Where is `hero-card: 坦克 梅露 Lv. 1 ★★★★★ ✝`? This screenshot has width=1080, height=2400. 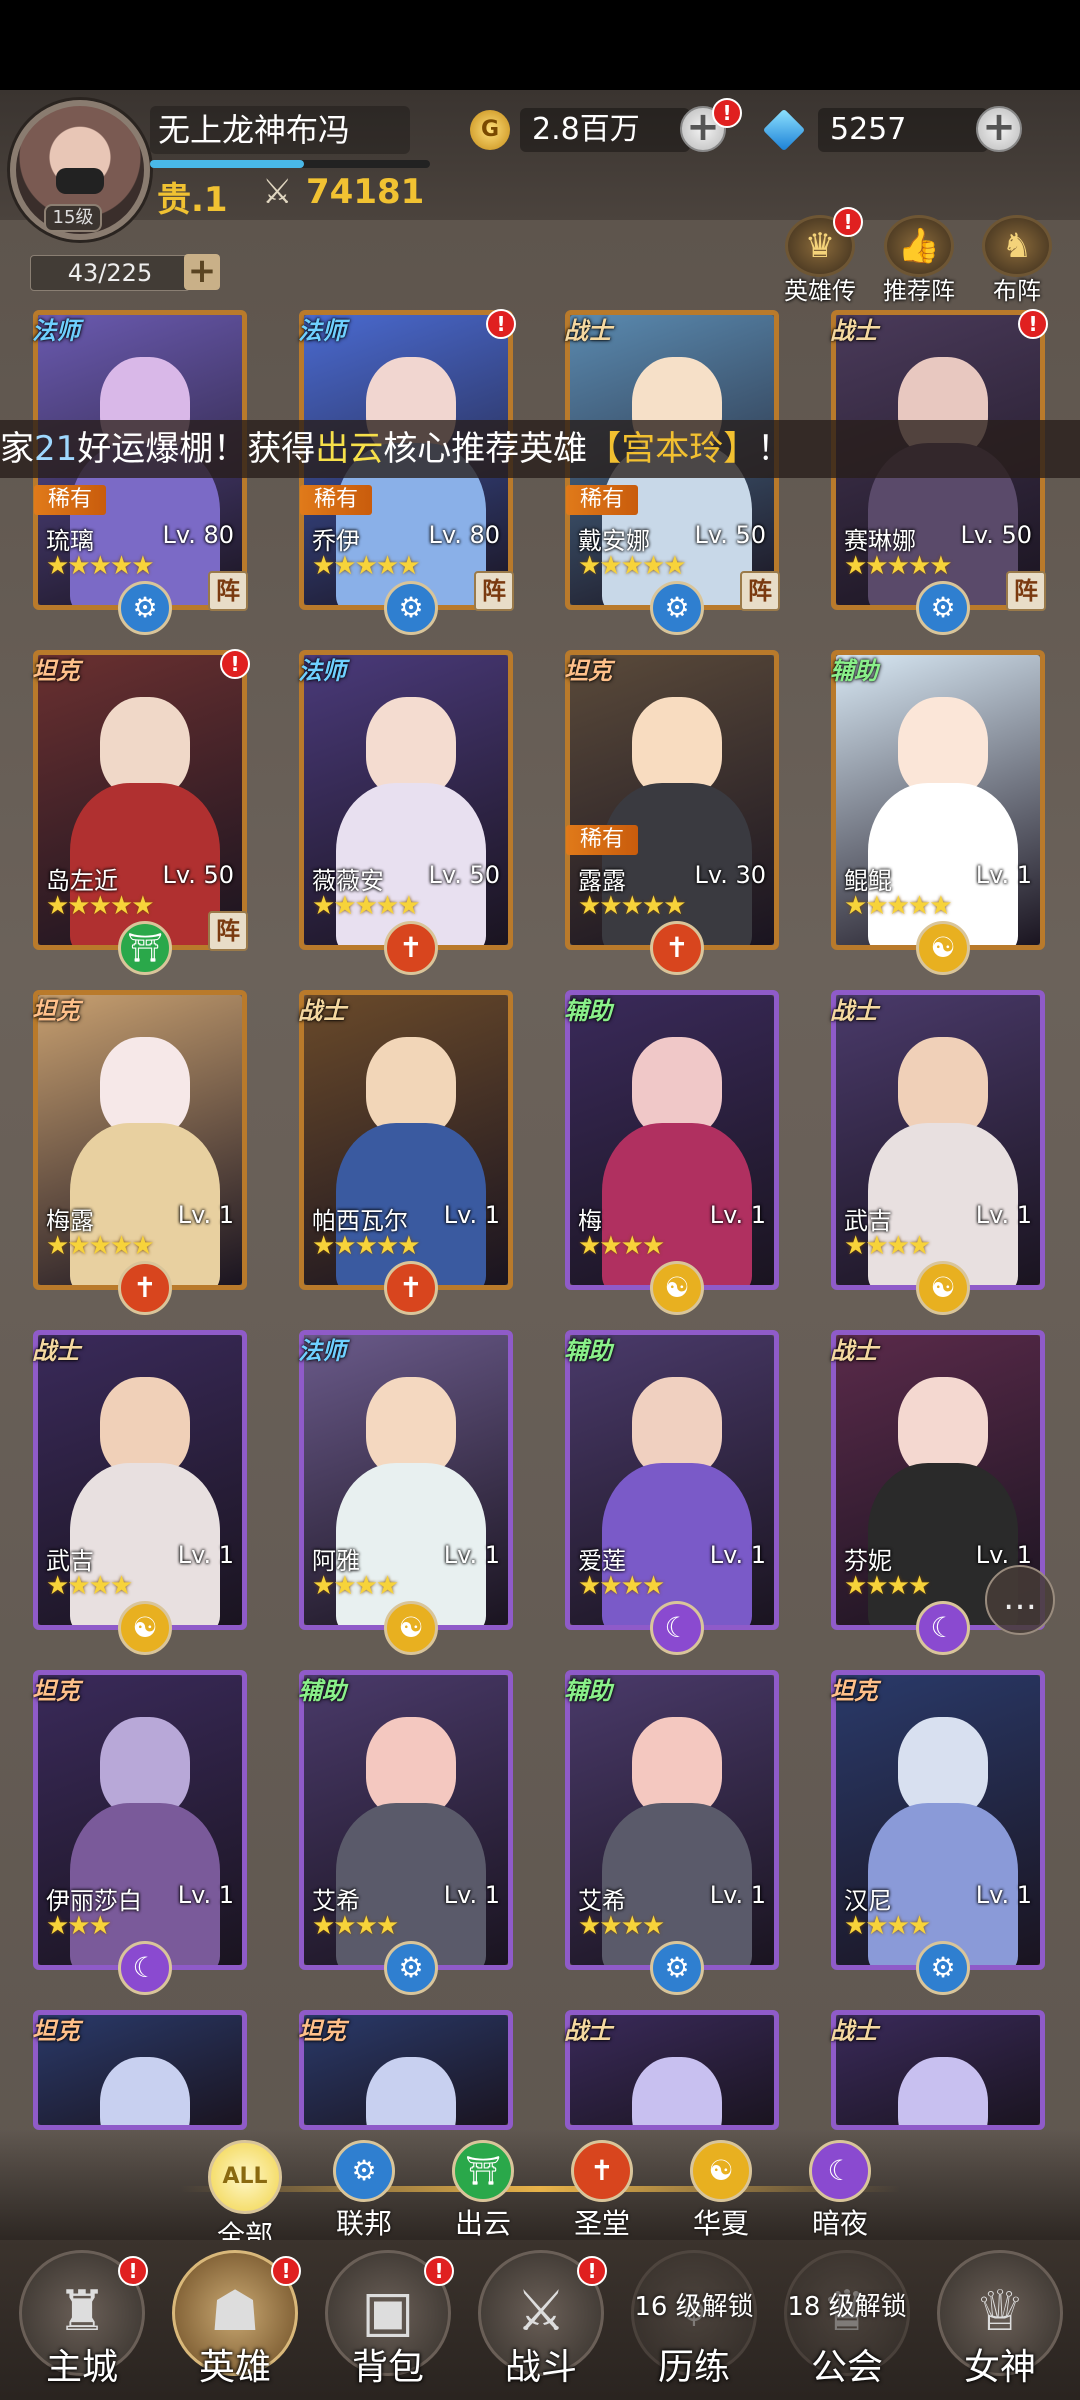
hero-card: 坦克 梅露 Lv. 1 ★★★★★ ✝ is located at coordinates (139, 1152).